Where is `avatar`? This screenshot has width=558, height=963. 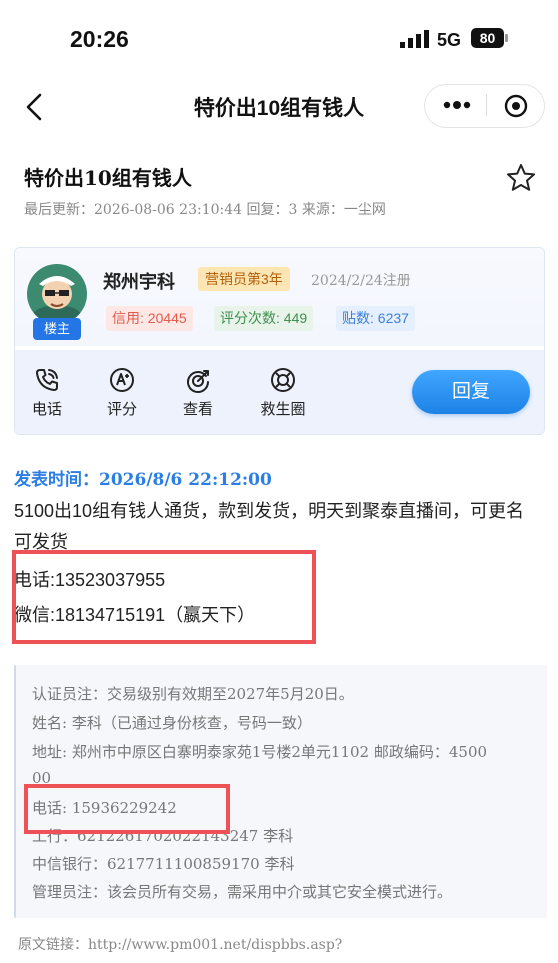
avatar is located at coordinates (57, 294).